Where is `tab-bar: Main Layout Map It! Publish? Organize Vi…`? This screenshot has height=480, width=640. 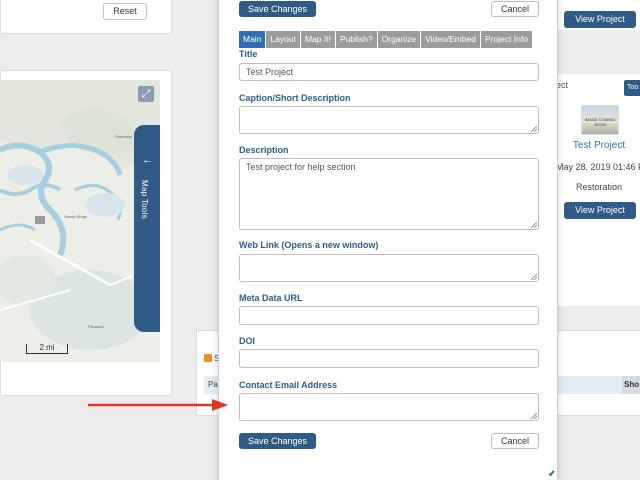 tab-bar: Main Layout Map It! Publish? Organize Vi… is located at coordinates (386, 39).